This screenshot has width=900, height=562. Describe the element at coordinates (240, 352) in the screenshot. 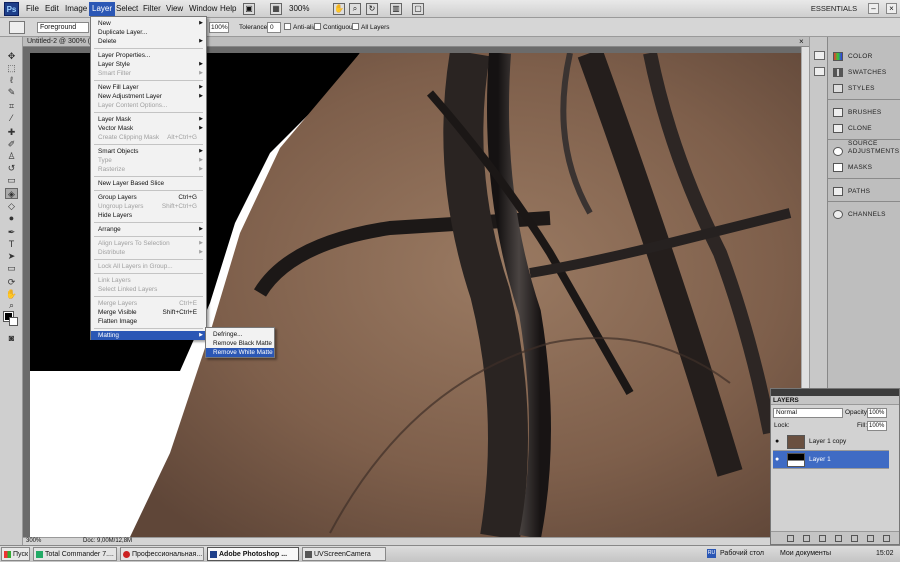

I see `submenu-item-remove-white-matte: Remove White Matte` at that location.